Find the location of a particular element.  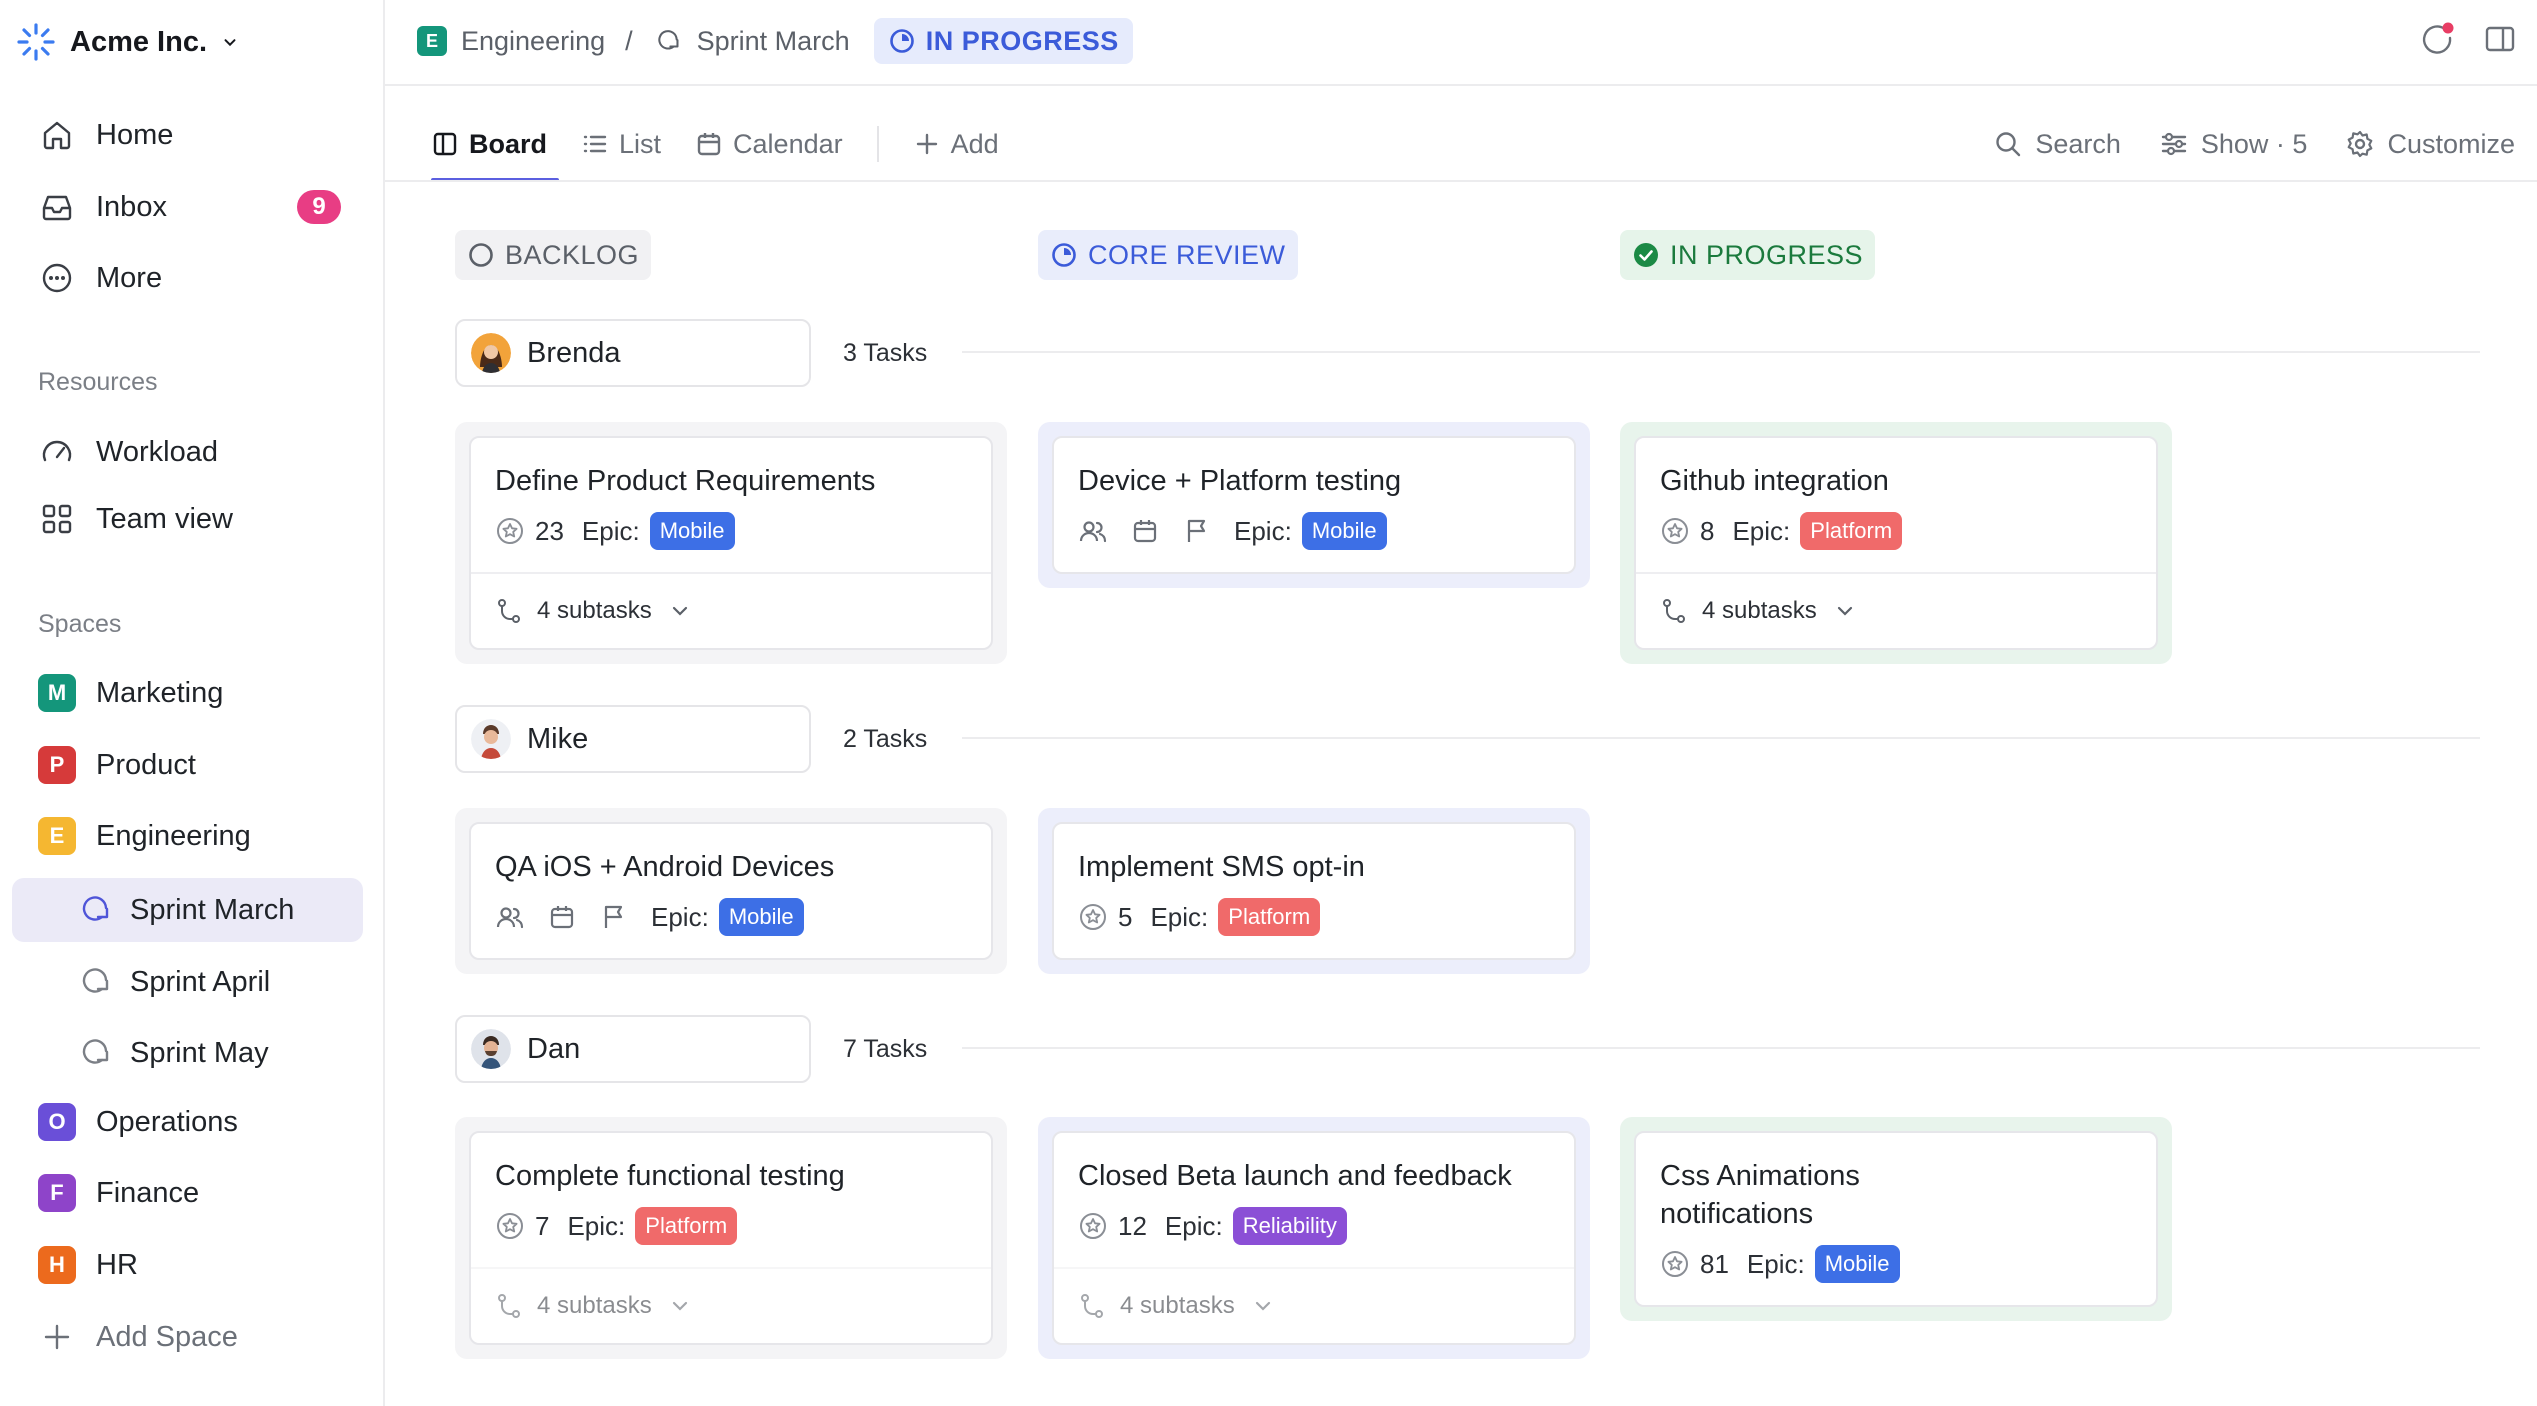

tab-list: List is located at coordinates (621, 144).